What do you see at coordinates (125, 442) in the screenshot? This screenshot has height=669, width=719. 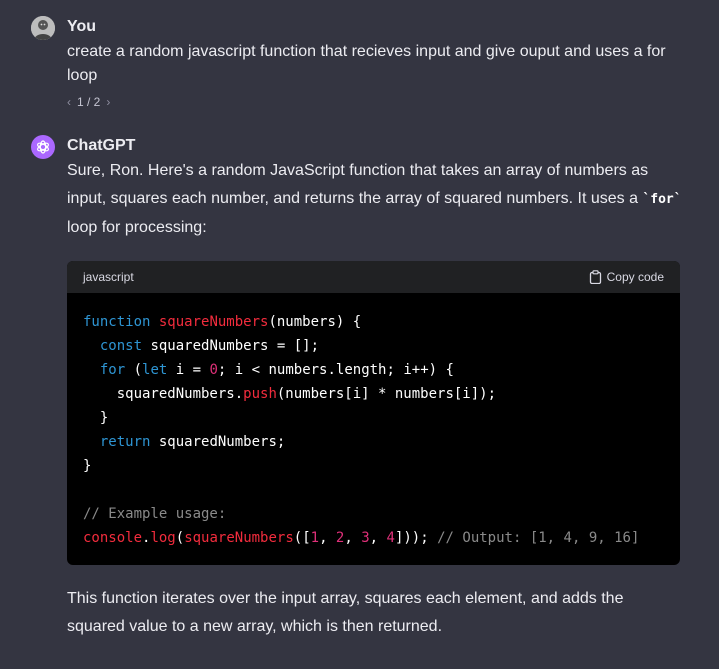 I see `code-token: return` at bounding box center [125, 442].